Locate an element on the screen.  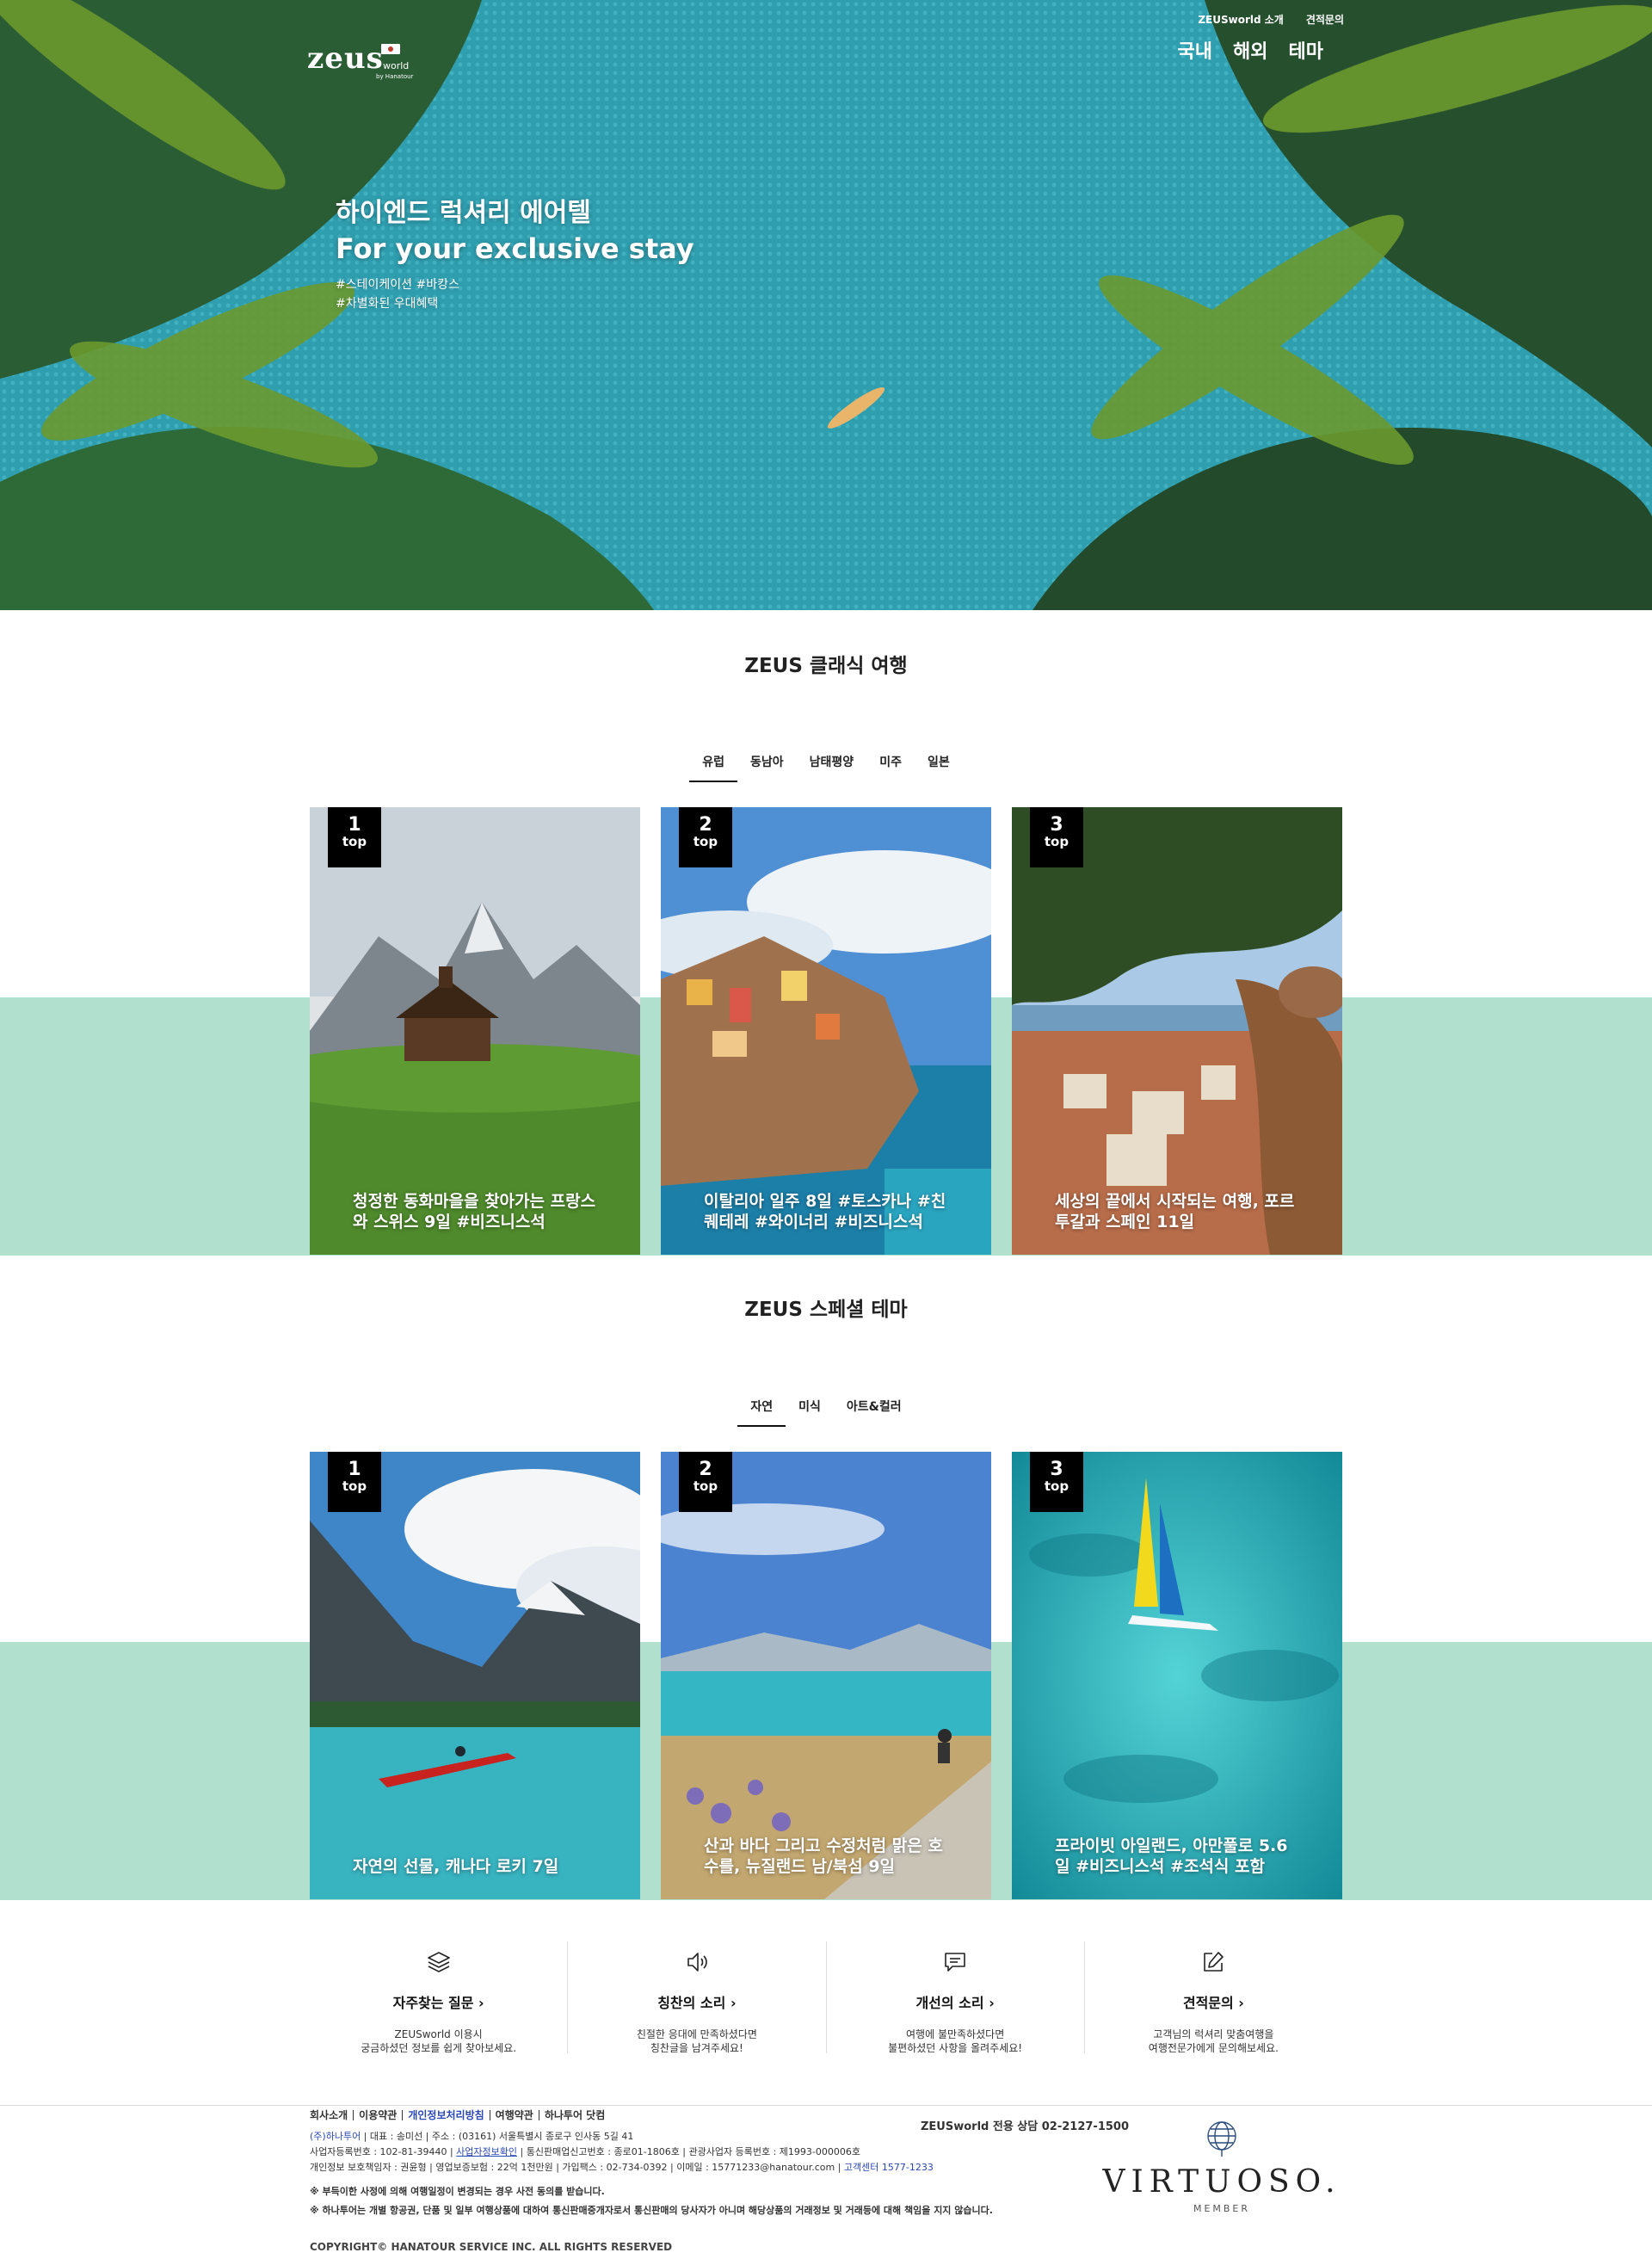
nav-theme: 테마 is located at coordinates (1306, 50).